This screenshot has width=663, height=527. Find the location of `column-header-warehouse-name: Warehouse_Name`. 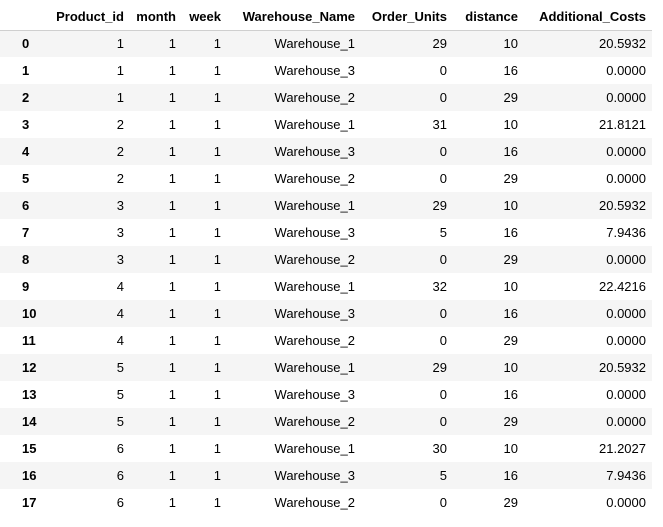

column-header-warehouse-name: Warehouse_Name is located at coordinates (294, 17).